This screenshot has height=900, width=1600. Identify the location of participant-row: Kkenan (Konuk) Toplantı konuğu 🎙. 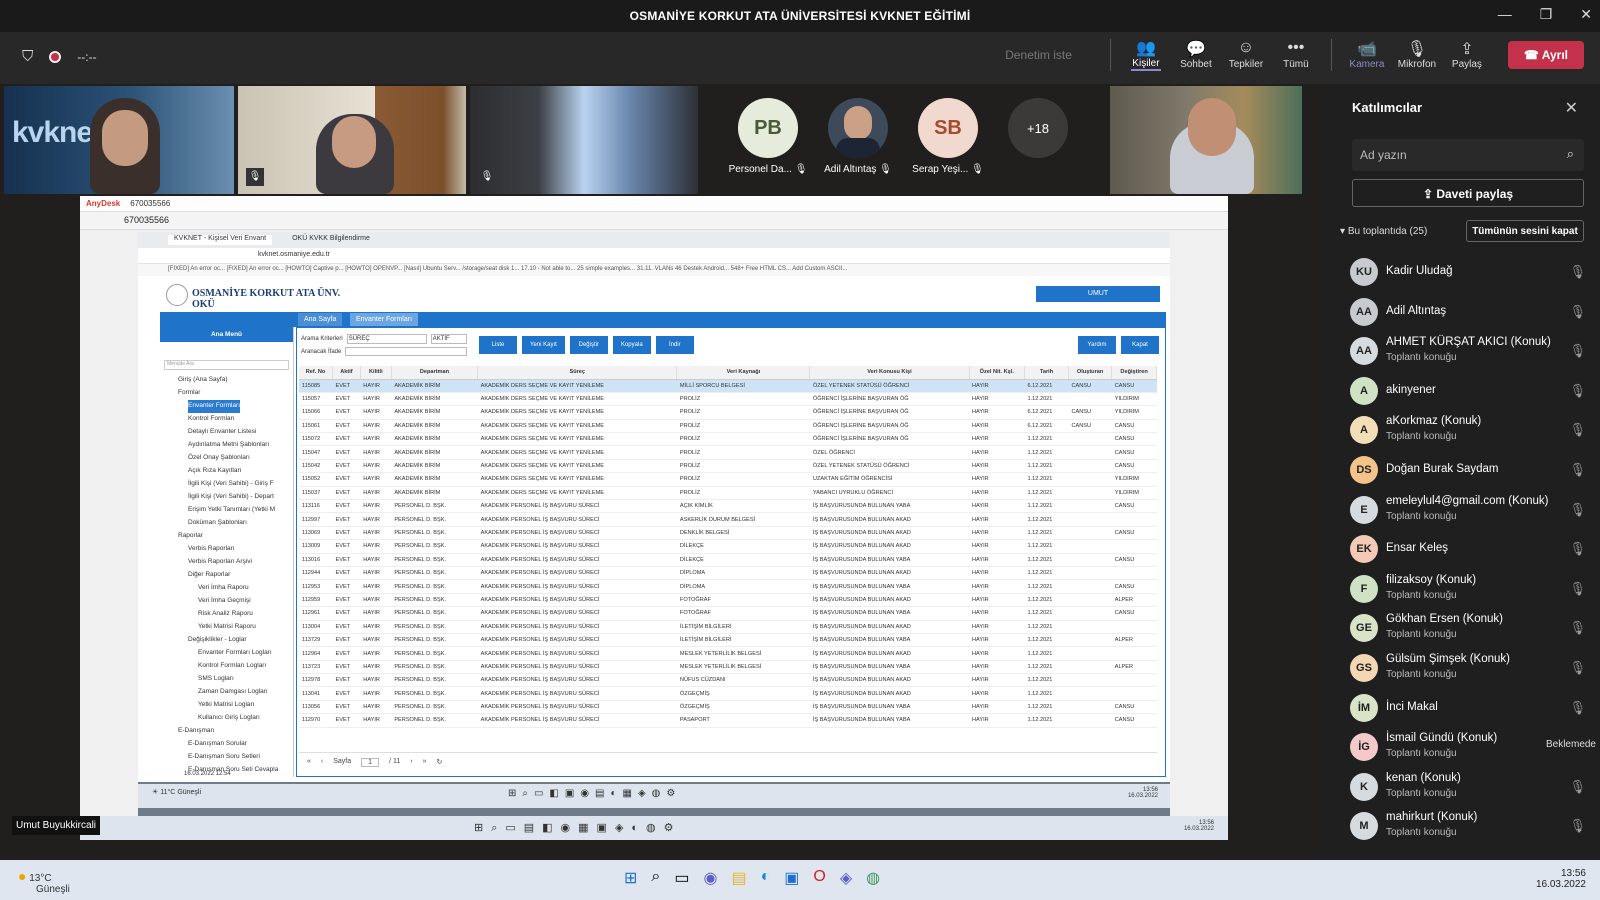
(1473, 787).